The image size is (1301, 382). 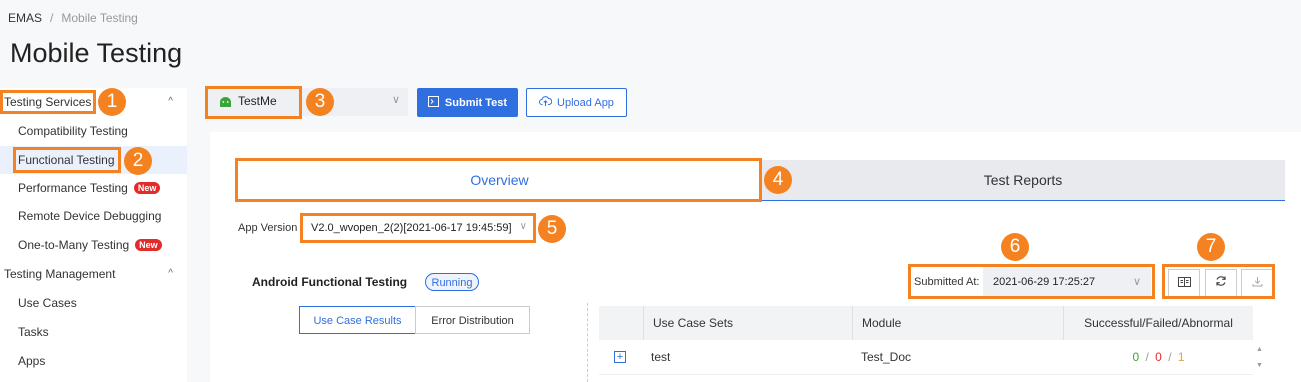 I want to click on submit-test-button: Submit Test, so click(x=467, y=102).